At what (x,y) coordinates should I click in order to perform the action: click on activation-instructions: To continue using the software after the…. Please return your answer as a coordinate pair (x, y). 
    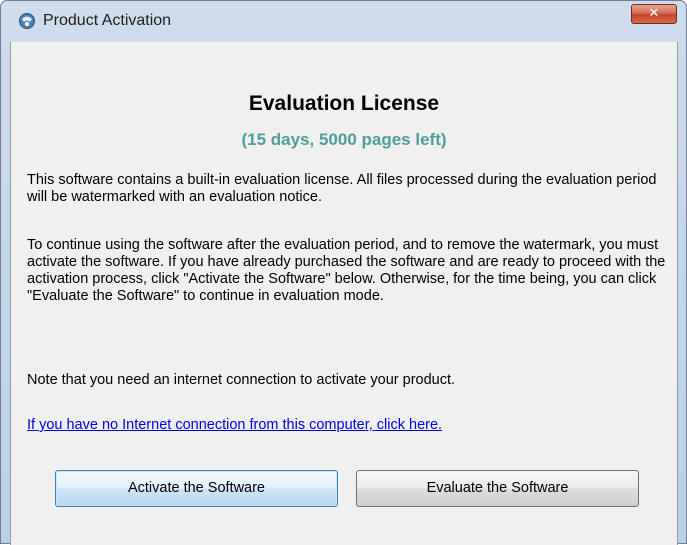
    Looking at the image, I should click on (346, 270).